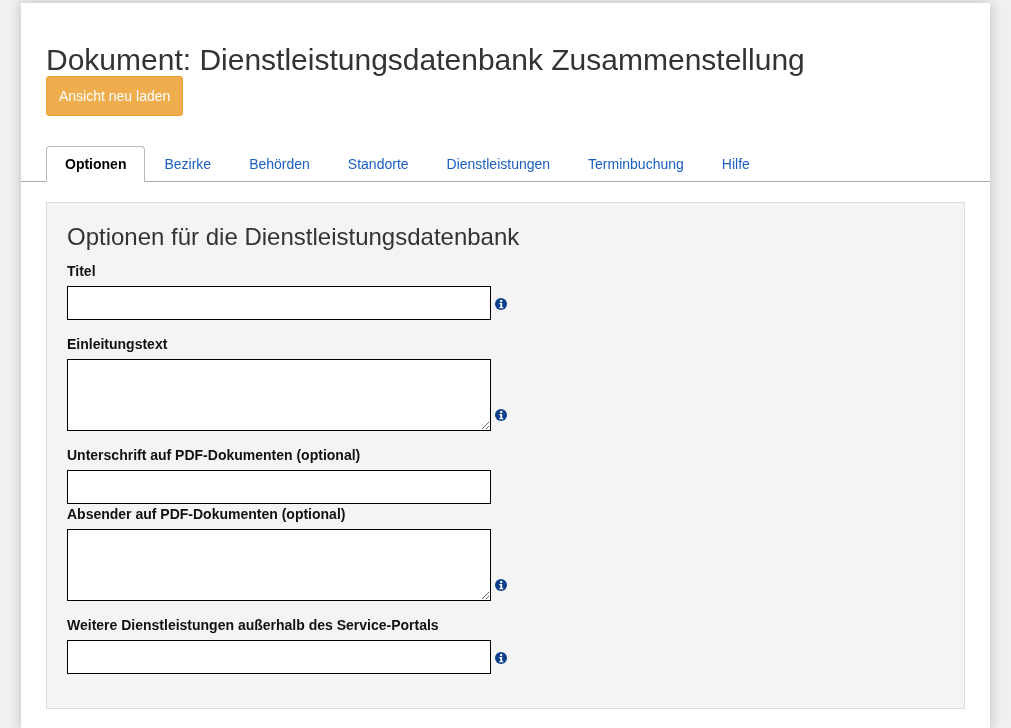 The height and width of the screenshot is (728, 1011). What do you see at coordinates (279, 163) in the screenshot?
I see `tab: Behörden` at bounding box center [279, 163].